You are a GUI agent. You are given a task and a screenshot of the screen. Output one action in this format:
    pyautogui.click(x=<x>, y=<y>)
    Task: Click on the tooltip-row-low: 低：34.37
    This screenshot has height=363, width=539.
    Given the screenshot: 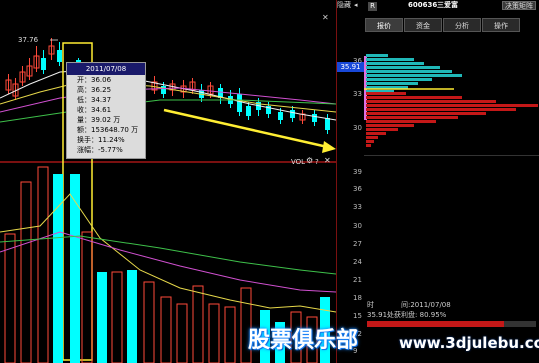 What is the action you would take?
    pyautogui.click(x=94, y=100)
    